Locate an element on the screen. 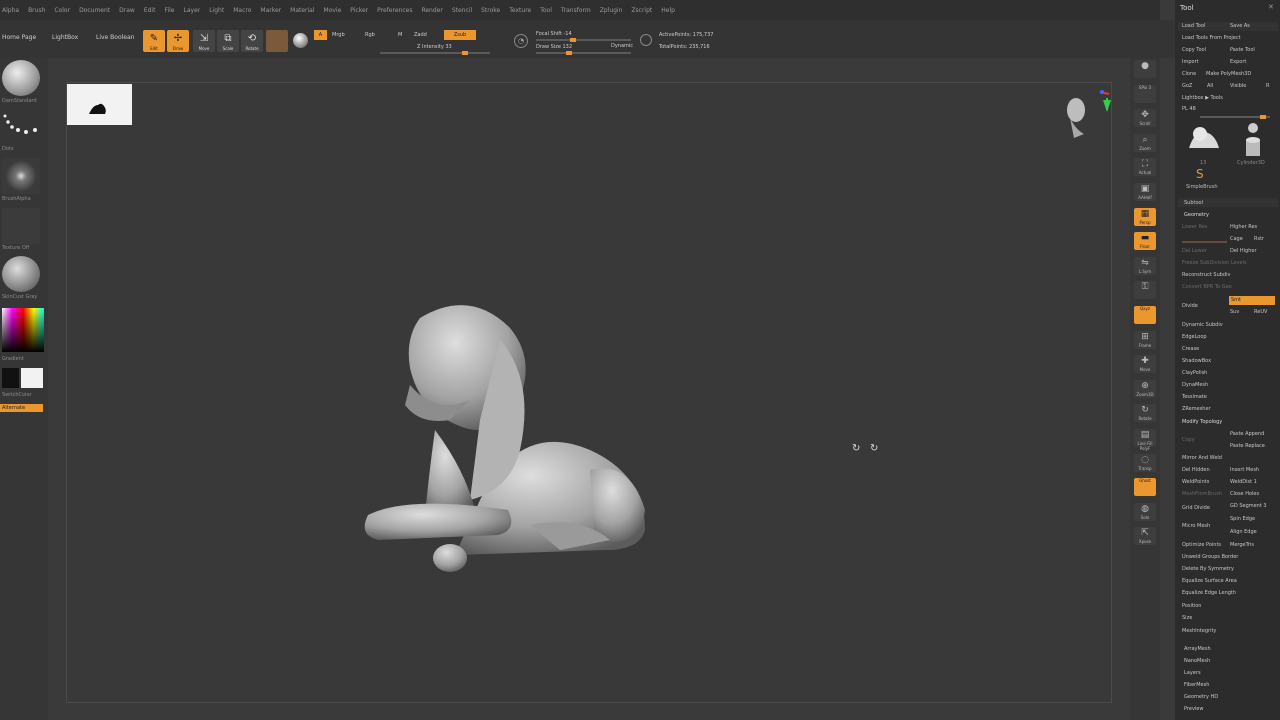 The height and width of the screenshot is (720, 1280). menu-item-preferences: Preferences is located at coordinates (394, 10).